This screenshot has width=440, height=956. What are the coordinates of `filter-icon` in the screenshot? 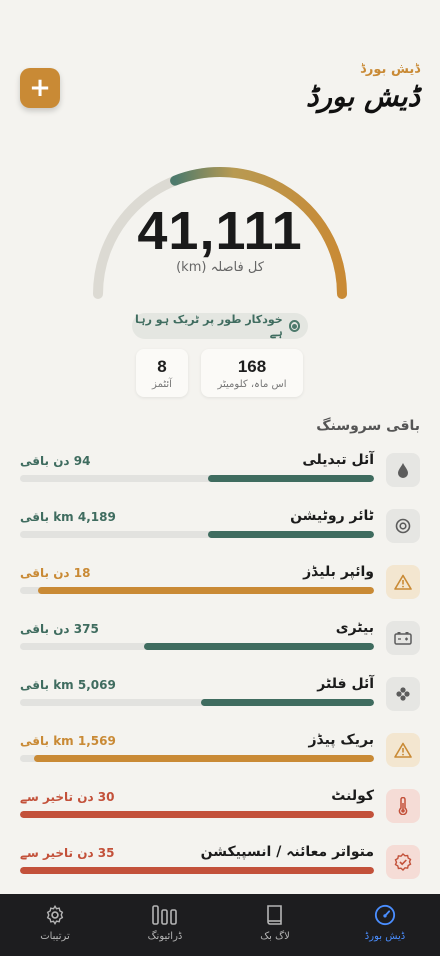 It's located at (403, 694).